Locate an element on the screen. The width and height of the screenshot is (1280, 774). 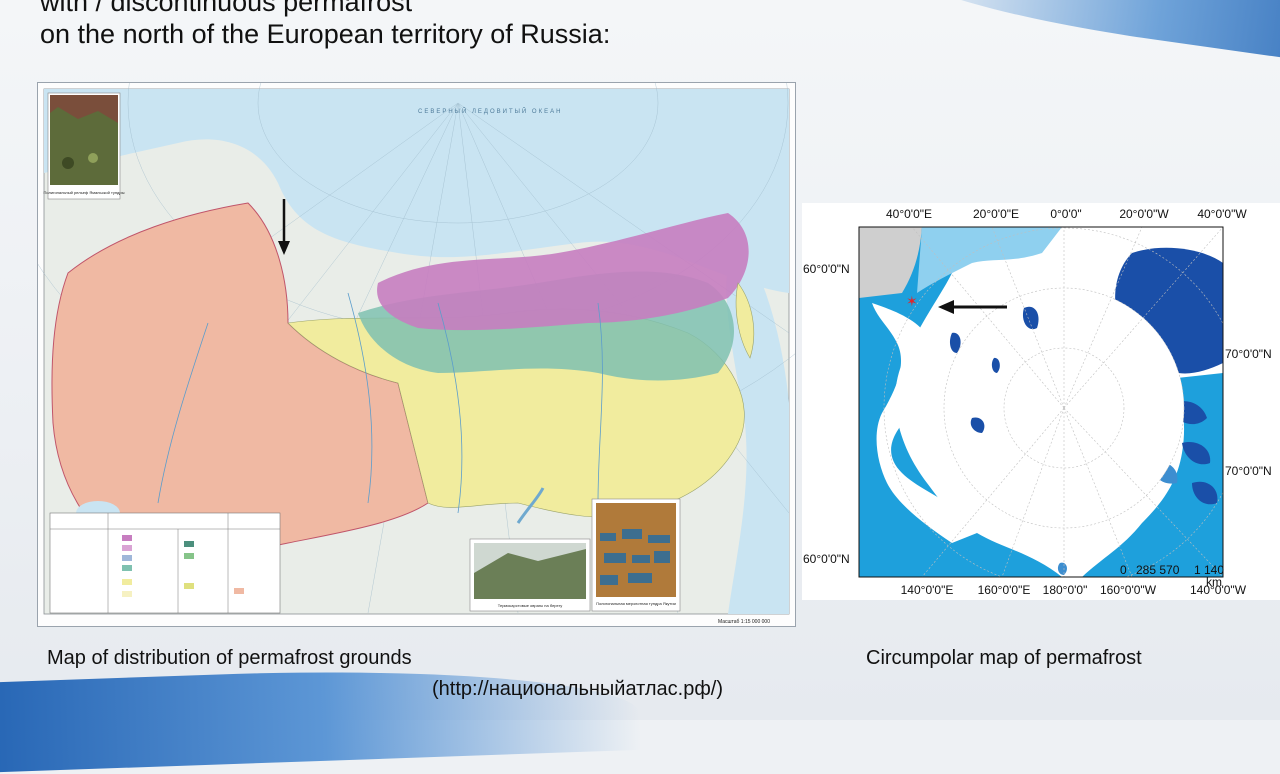
circumpolar-map-body: ✶ is located at coordinates (1041, 402).